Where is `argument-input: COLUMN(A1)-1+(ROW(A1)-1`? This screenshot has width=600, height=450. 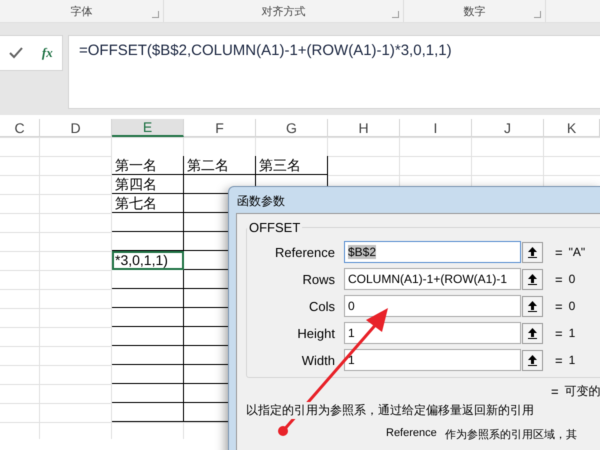 argument-input: COLUMN(A1)-1+(ROW(A1)-1 is located at coordinates (432, 279).